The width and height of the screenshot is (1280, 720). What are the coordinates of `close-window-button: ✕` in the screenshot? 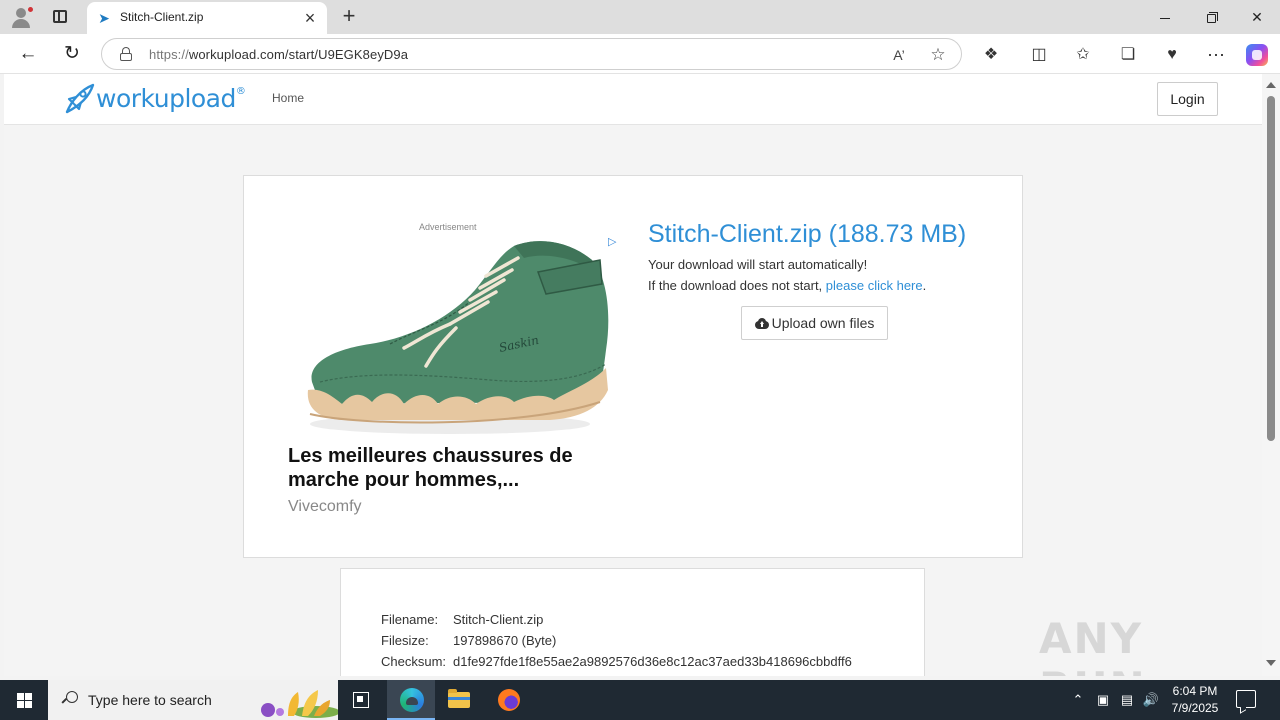 It's located at (1257, 17).